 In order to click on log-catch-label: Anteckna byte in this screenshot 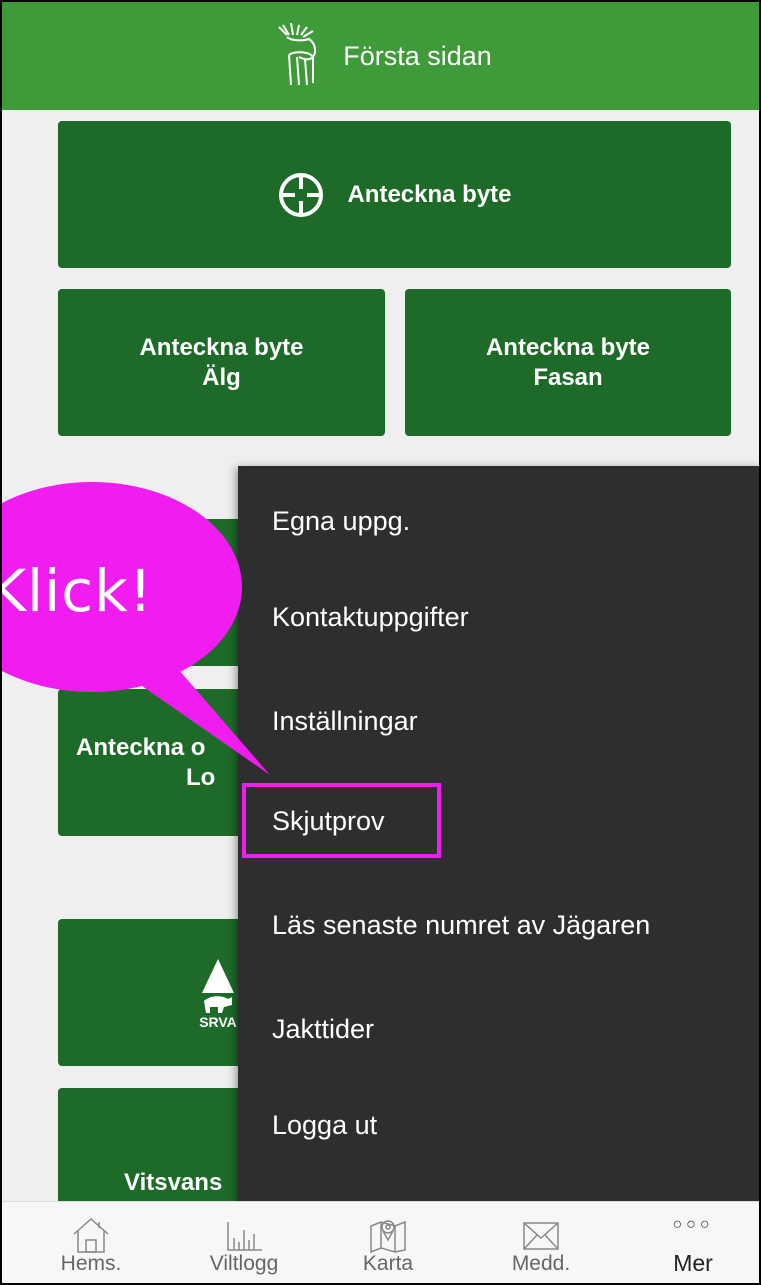, I will do `click(429, 194)`.